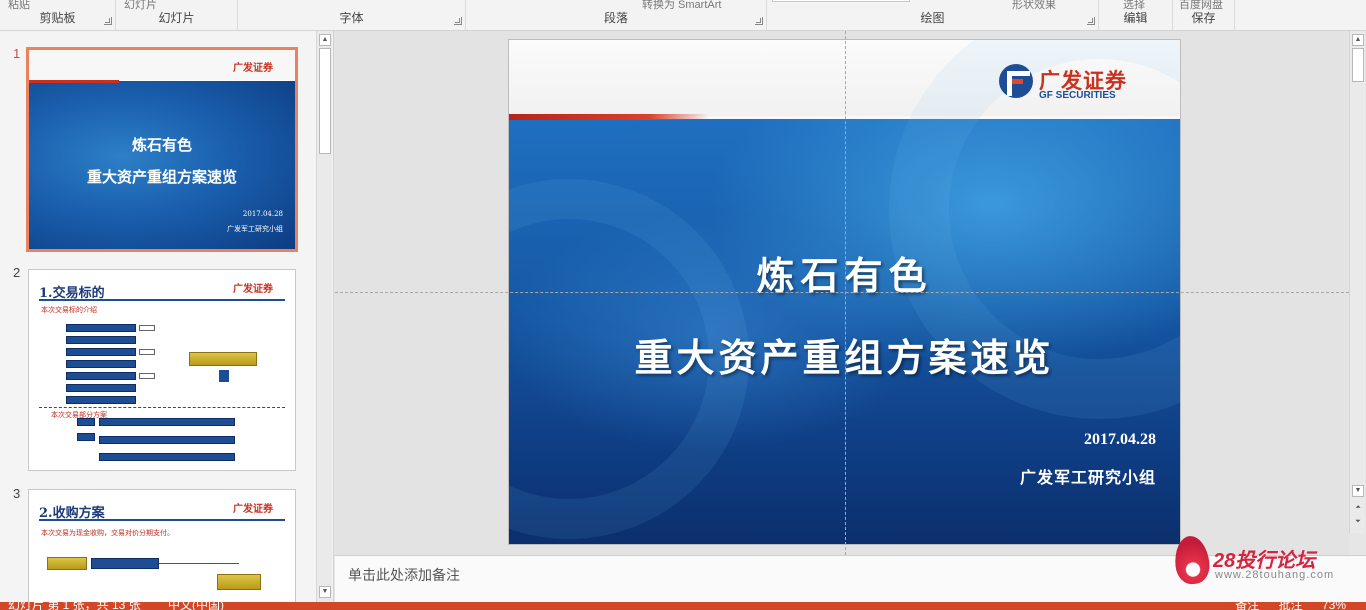 The width and height of the screenshot is (1366, 610). Describe the element at coordinates (1135, 18) in the screenshot. I see `ribbon-group-label: 编辑` at that location.